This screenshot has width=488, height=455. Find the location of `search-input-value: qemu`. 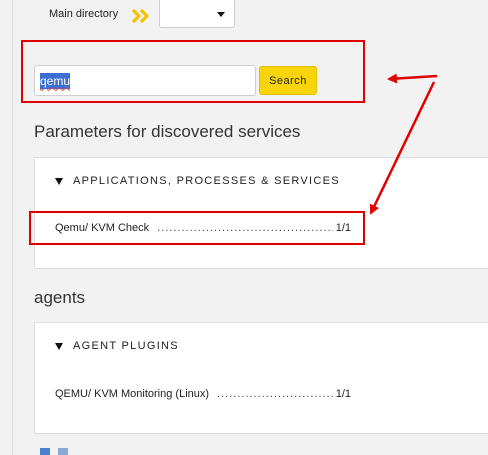

search-input-value: qemu is located at coordinates (55, 80).